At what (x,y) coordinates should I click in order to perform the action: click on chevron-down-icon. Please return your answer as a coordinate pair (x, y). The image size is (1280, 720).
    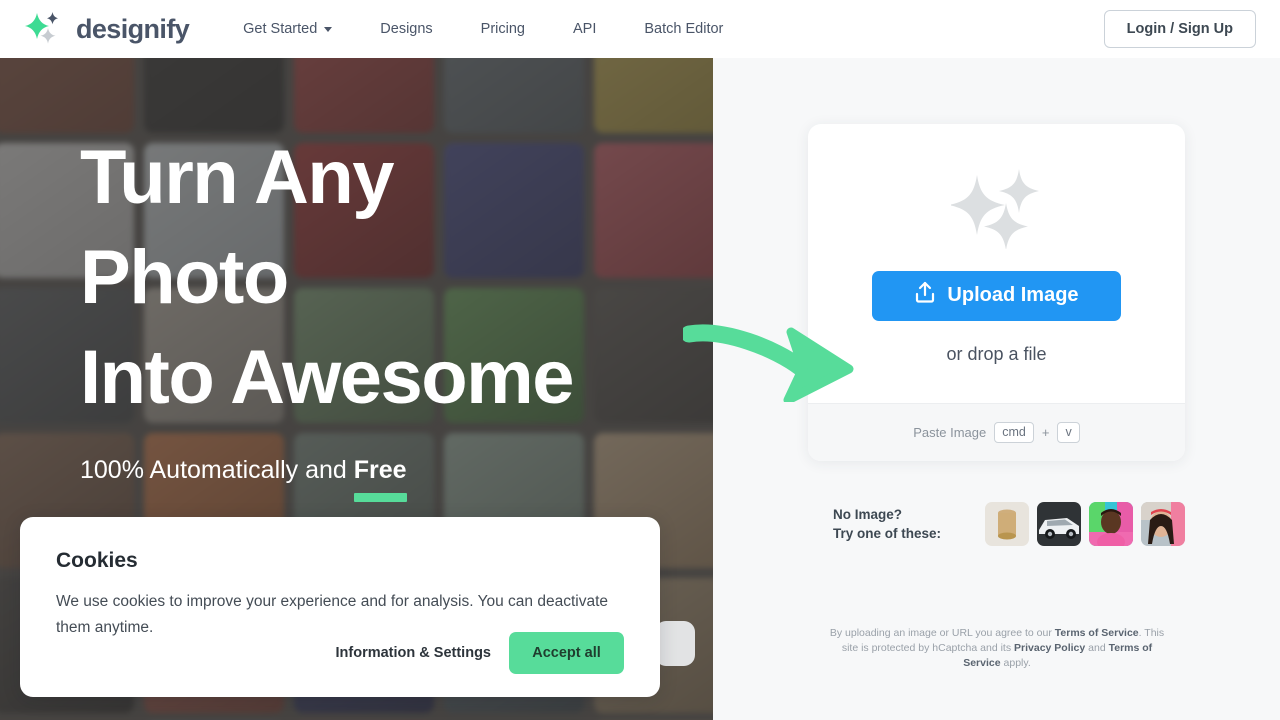
    Looking at the image, I should click on (328, 29).